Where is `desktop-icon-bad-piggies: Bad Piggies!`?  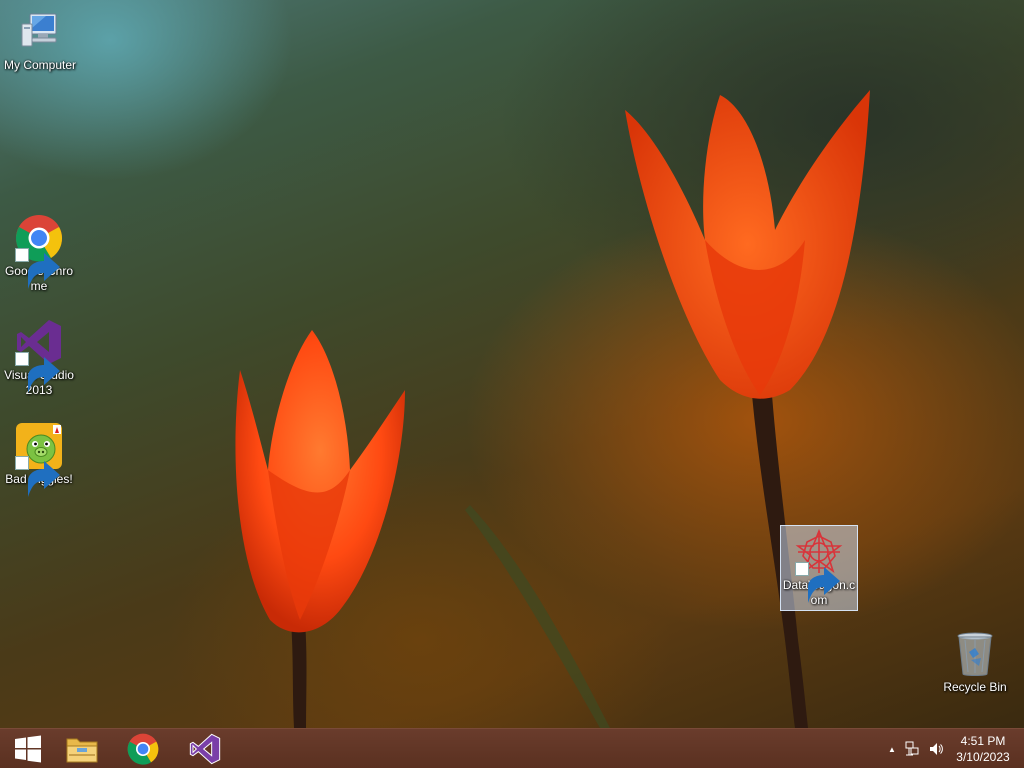
desktop-icon-bad-piggies: Bad Piggies! is located at coordinates (39, 459).